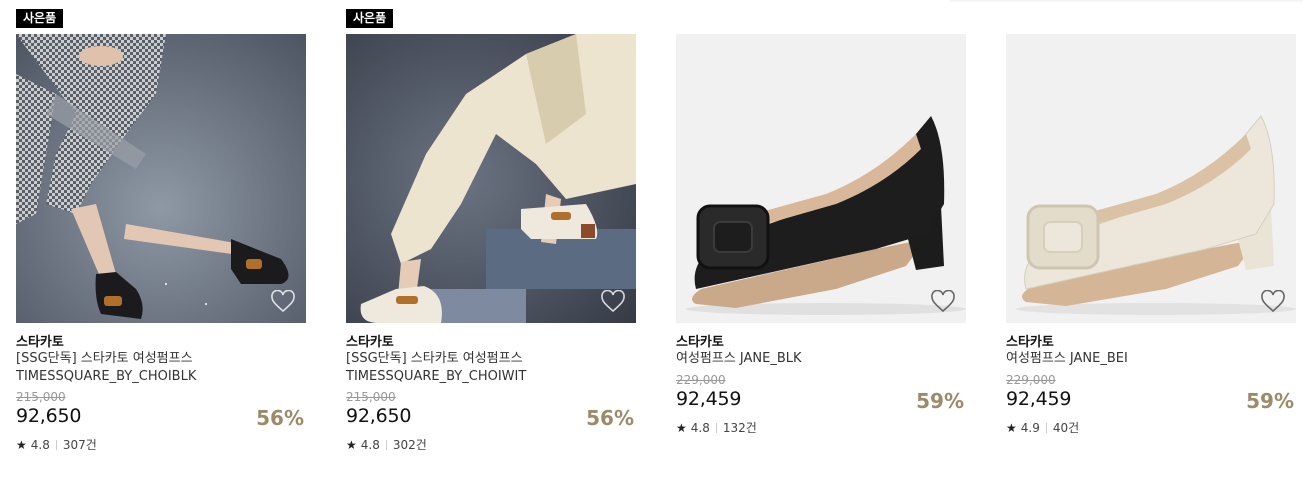  Describe the element at coordinates (1151, 359) in the screenshot. I see `product-title: 여성펌프스 JANE_BEI` at that location.